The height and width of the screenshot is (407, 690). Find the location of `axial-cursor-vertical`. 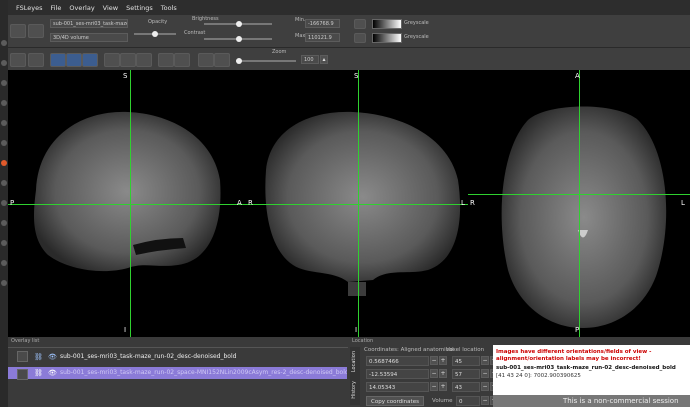

axial-cursor-vertical is located at coordinates (579, 203).